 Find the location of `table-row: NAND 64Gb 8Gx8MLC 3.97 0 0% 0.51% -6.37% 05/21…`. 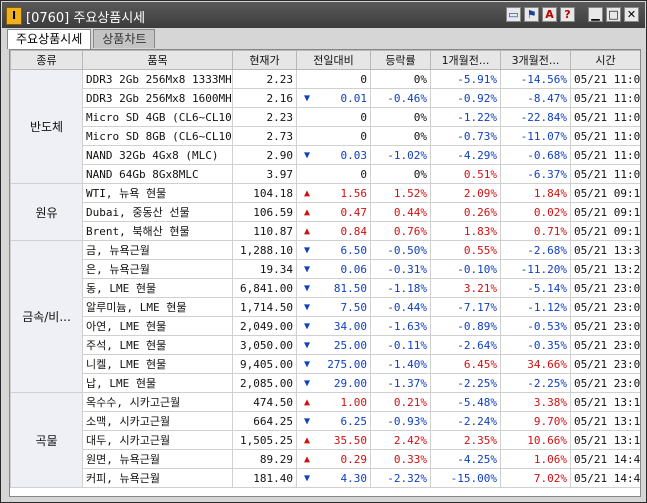

table-row: NAND 64Gb 8Gx8MLC 3.97 0 0% 0.51% -6.37% 05/21… is located at coordinates (325, 174).